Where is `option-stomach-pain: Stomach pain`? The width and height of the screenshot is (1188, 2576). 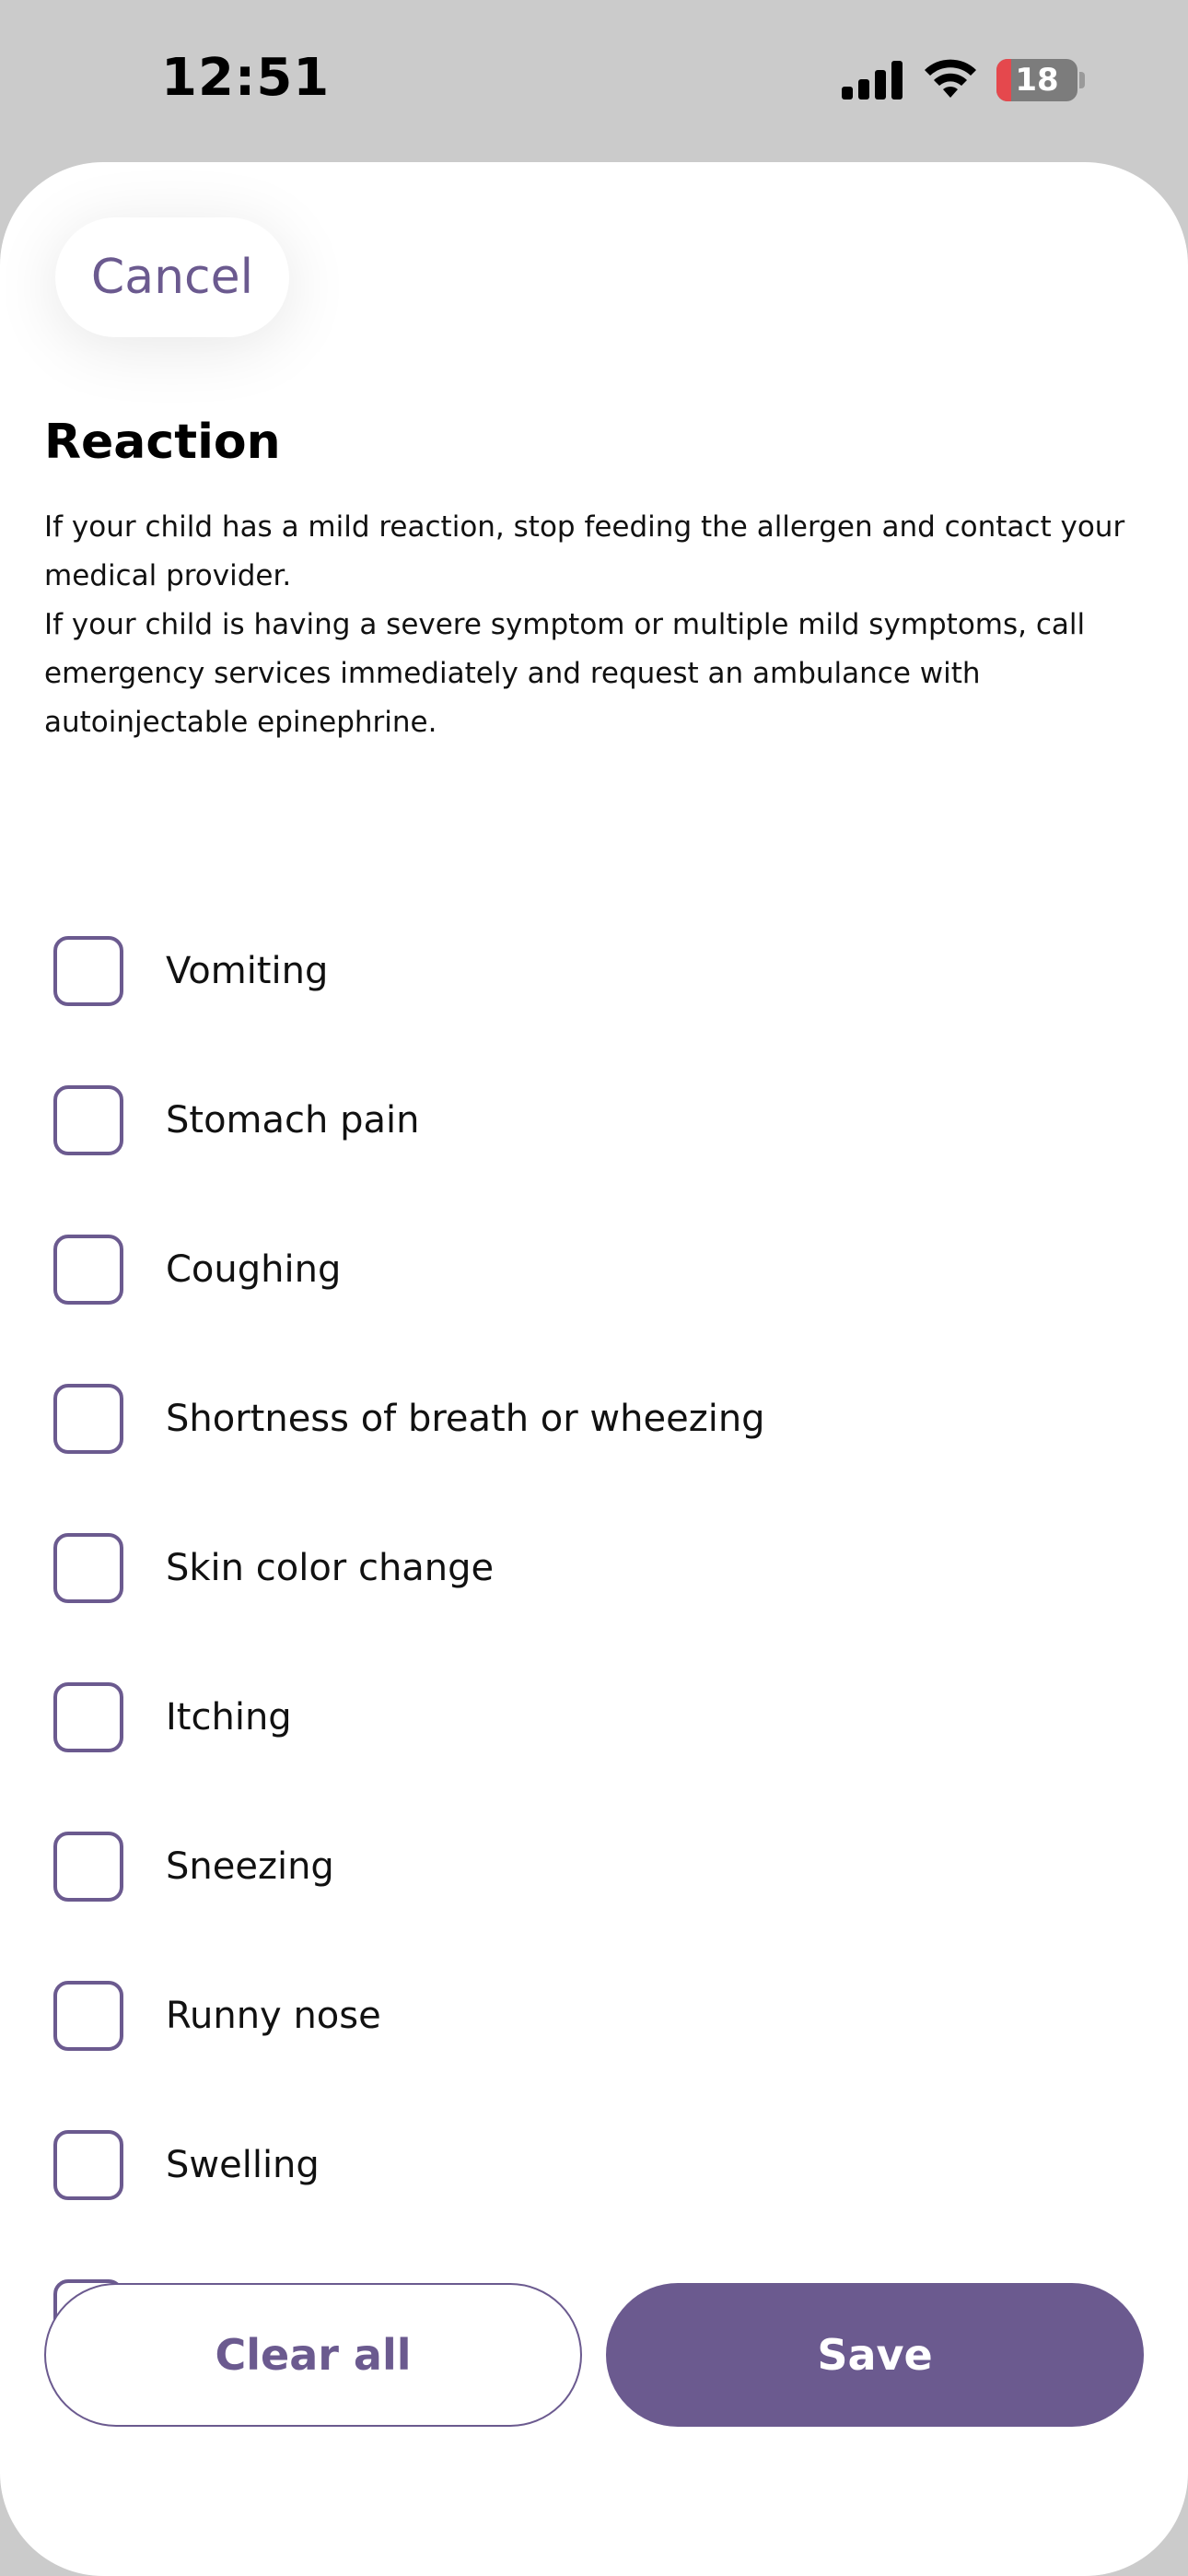
option-stomach-pain: Stomach pain is located at coordinates (594, 1120).